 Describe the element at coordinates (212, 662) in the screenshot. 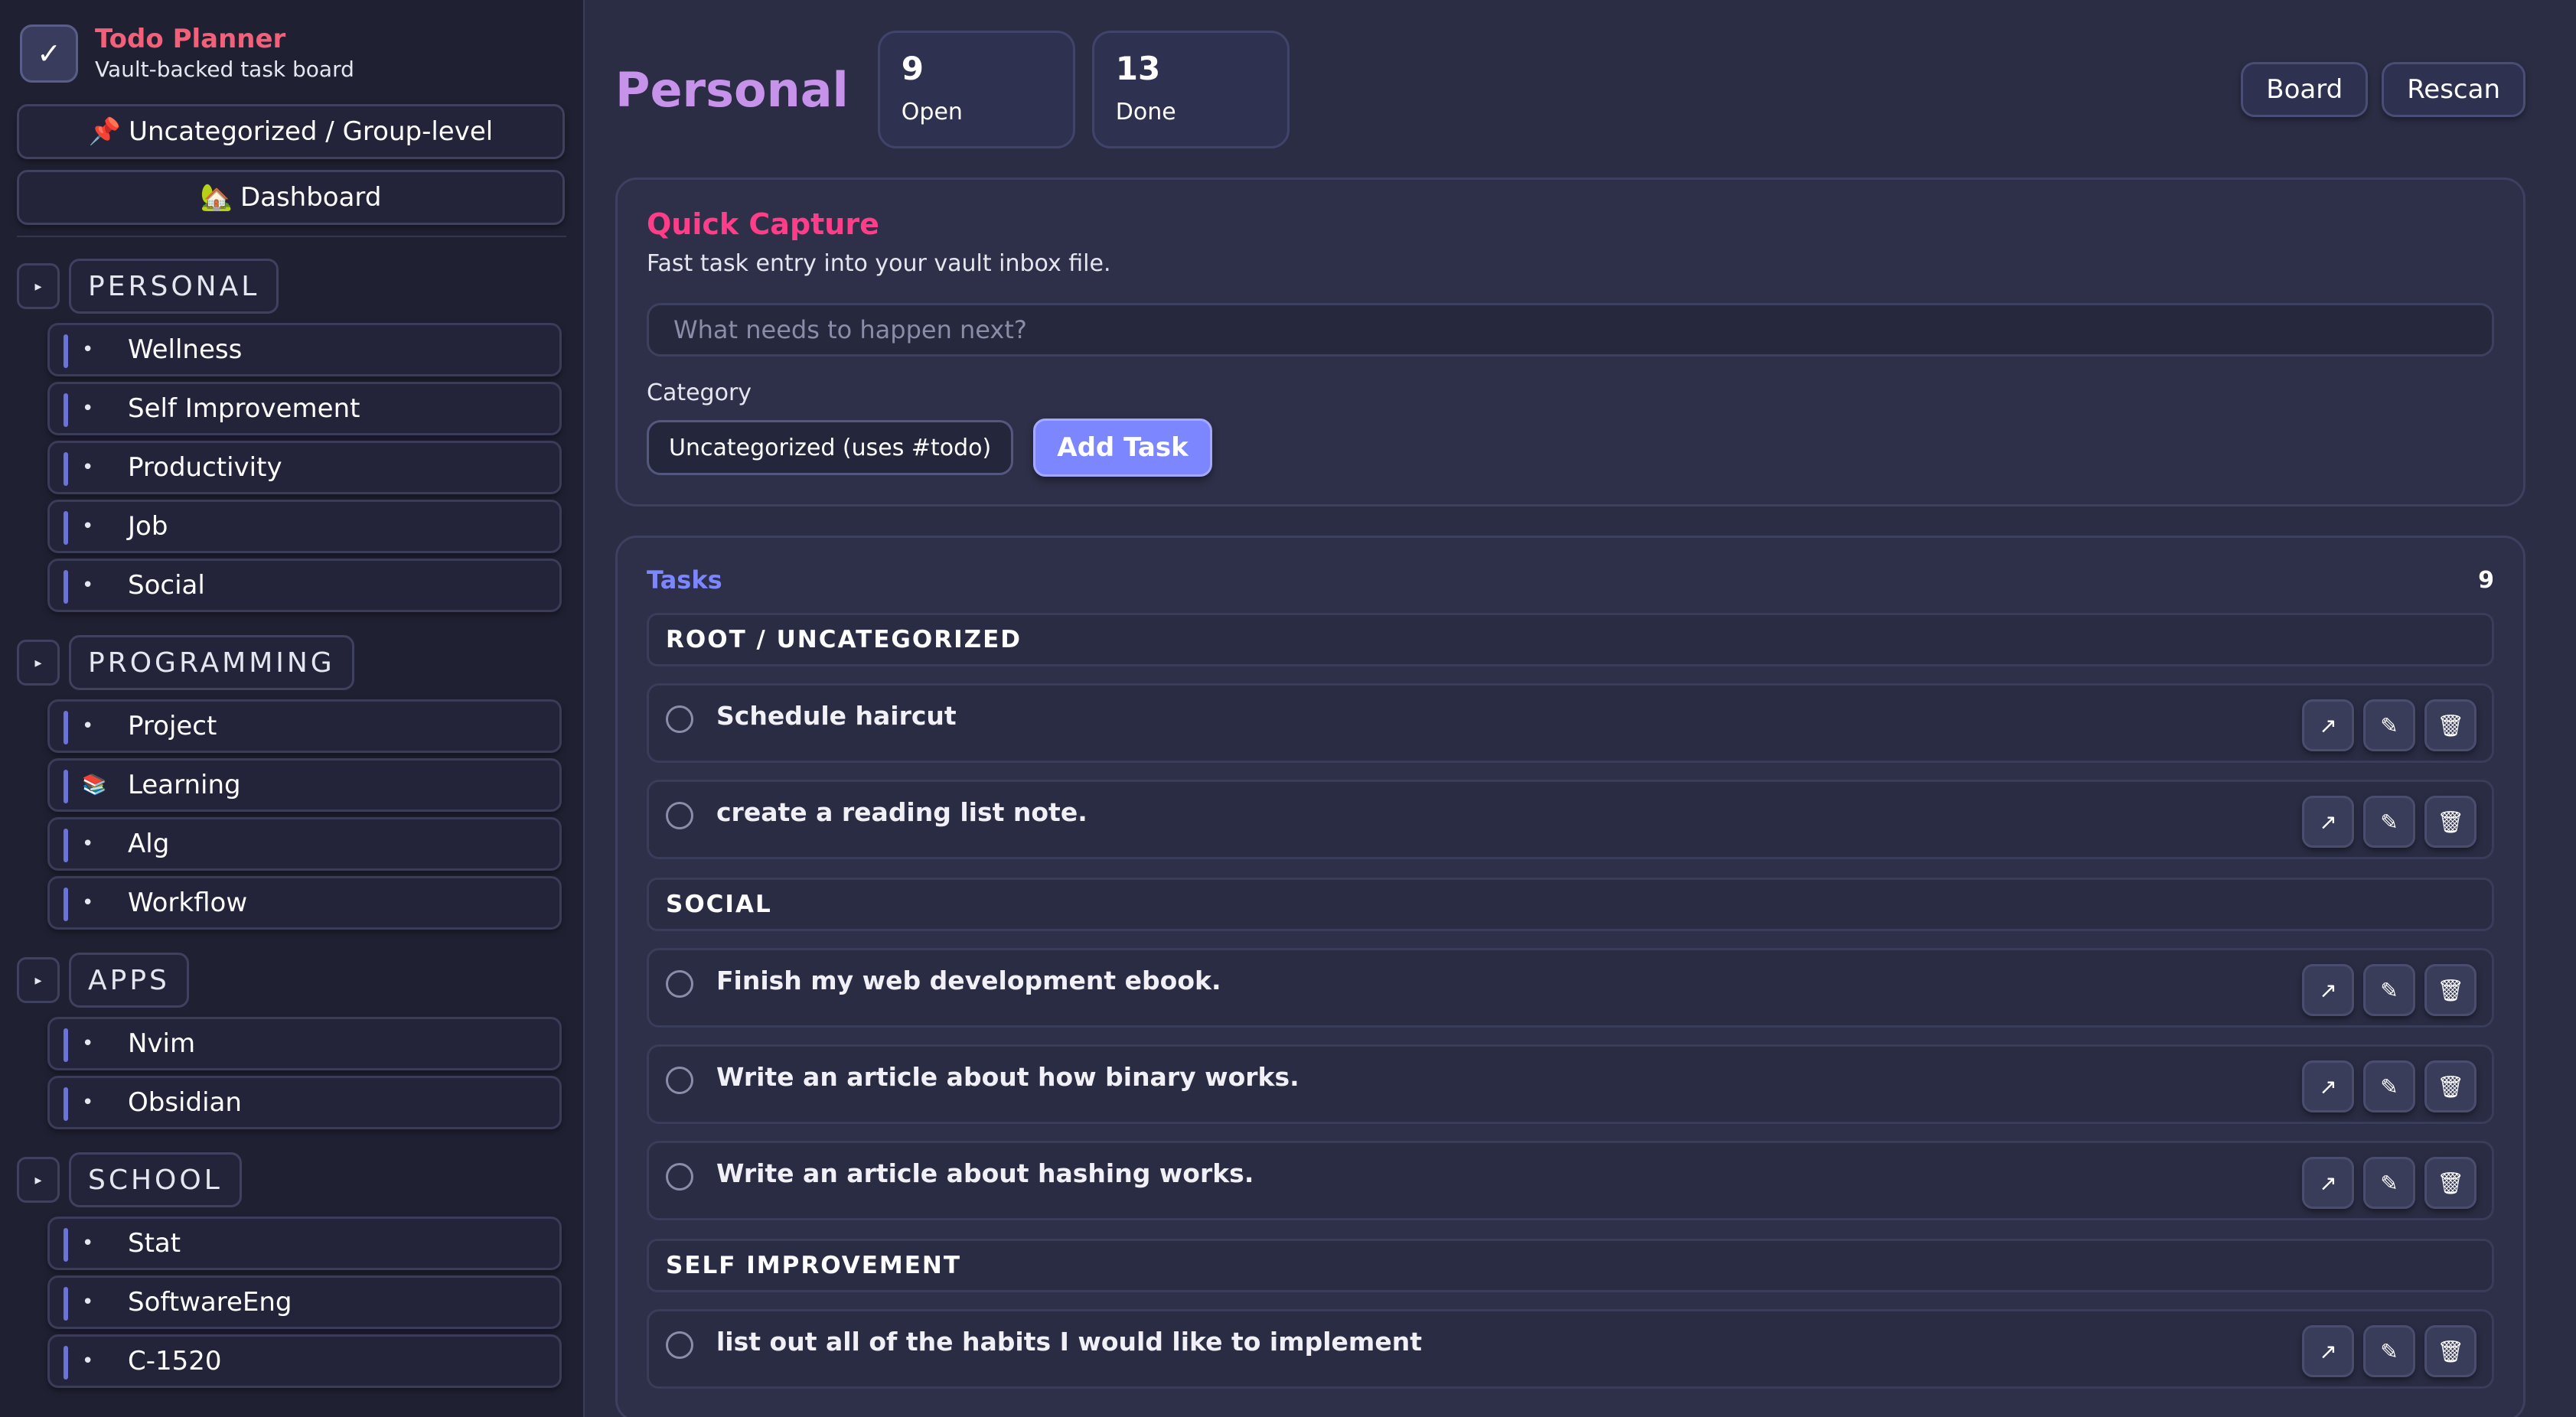

I see `group-label-programming: PROGRAMMING` at that location.